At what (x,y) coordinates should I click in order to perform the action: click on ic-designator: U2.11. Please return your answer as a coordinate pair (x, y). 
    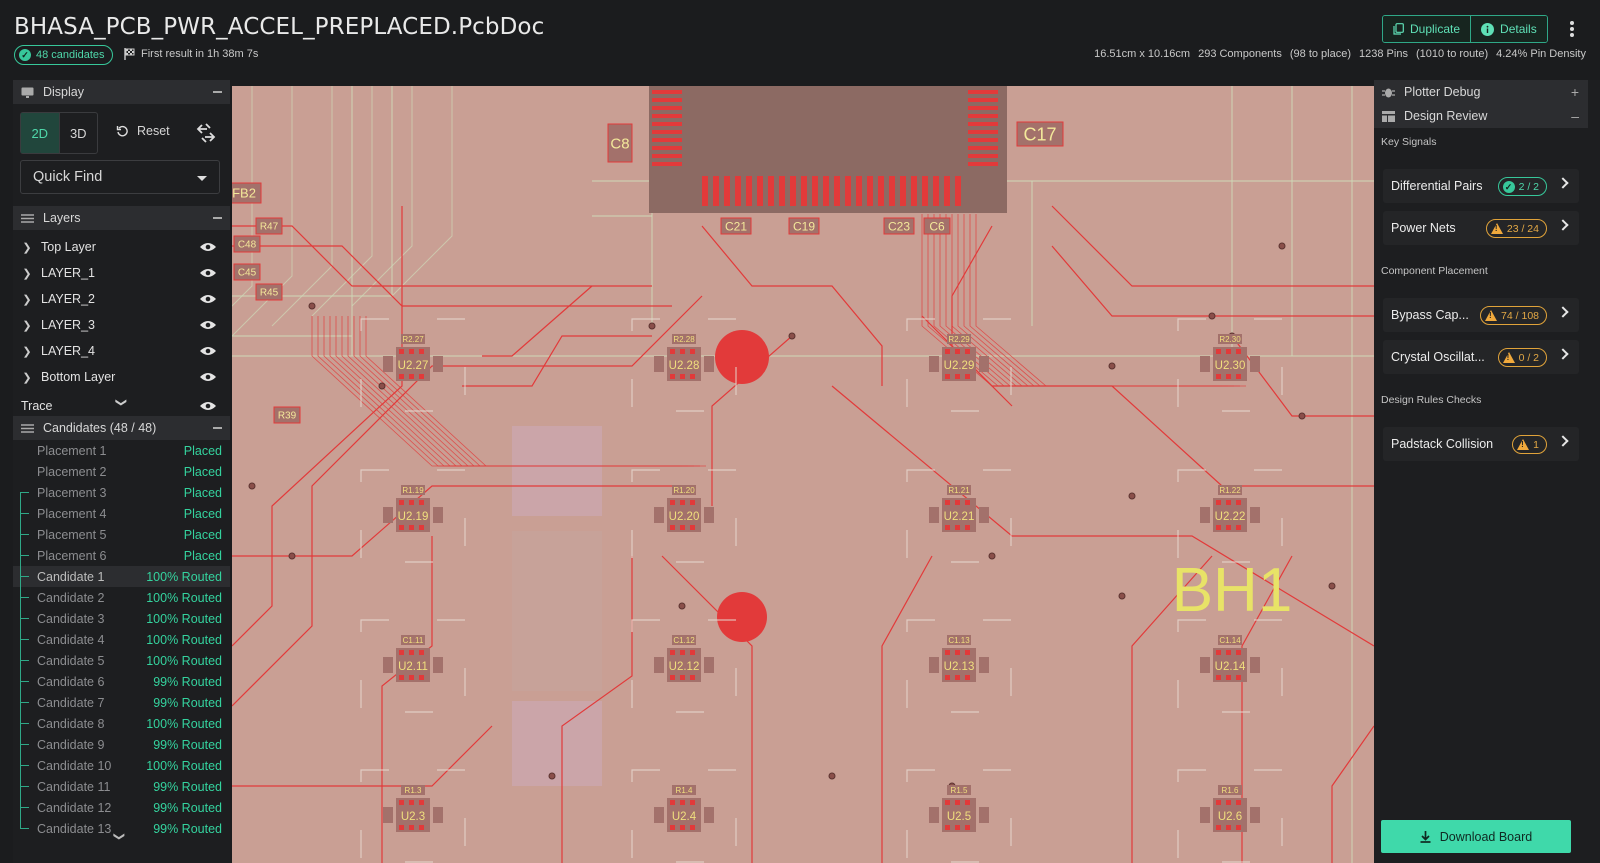
    Looking at the image, I should click on (413, 667).